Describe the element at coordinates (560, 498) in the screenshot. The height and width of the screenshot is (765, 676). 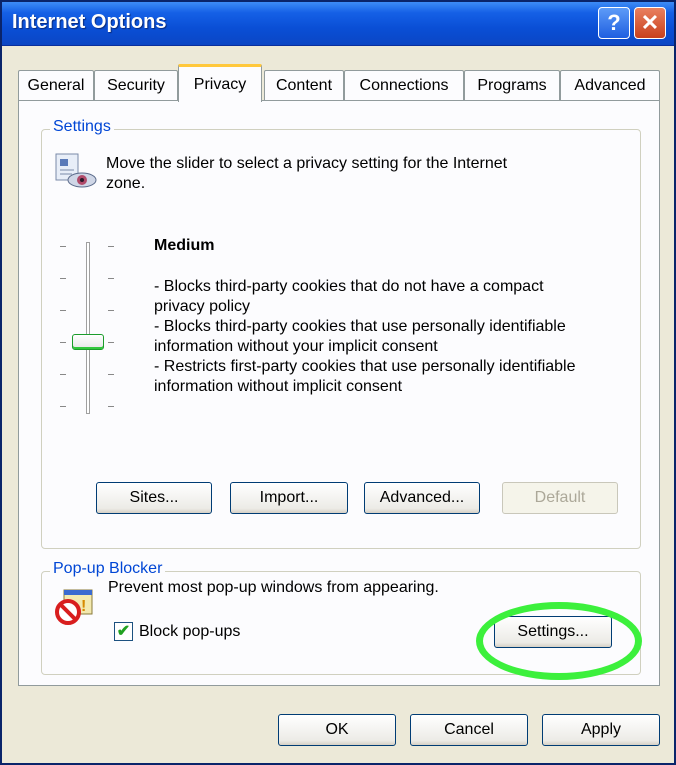
I see `default-button: Default` at that location.